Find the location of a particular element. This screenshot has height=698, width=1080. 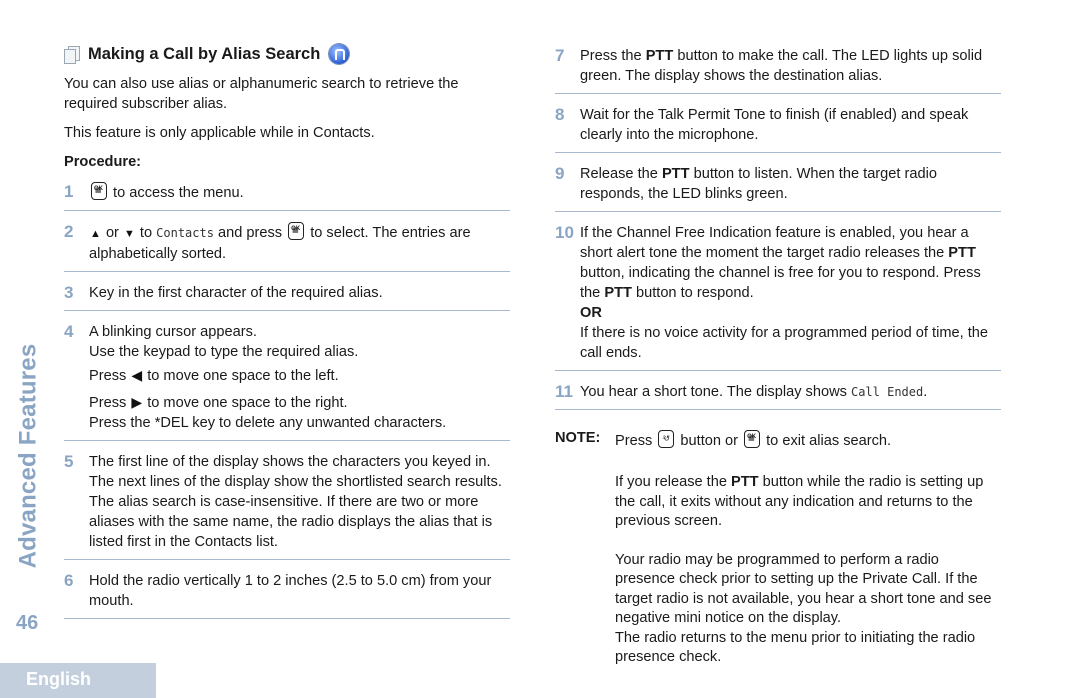

step-number: 6 is located at coordinates (69, 580).